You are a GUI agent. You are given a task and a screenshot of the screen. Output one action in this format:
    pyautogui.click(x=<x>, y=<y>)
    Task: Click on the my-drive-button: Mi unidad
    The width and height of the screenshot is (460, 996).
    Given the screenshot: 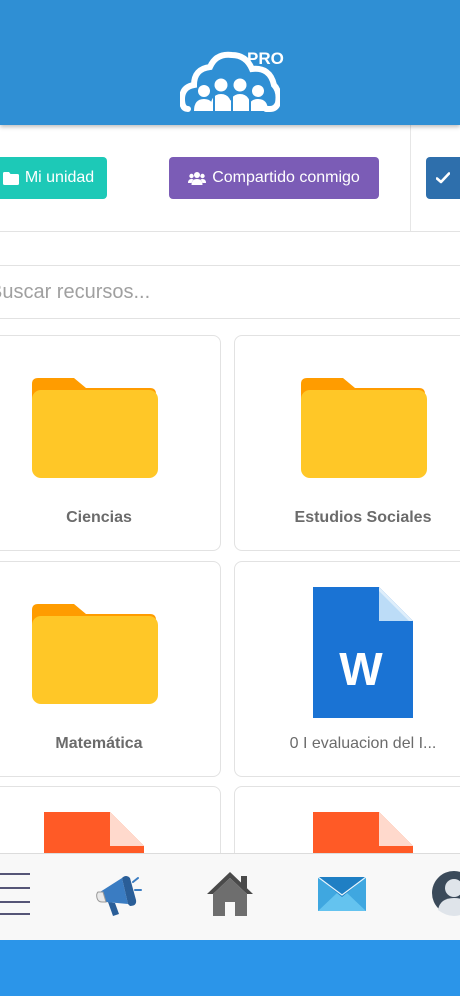 What is the action you would take?
    pyautogui.click(x=53, y=178)
    